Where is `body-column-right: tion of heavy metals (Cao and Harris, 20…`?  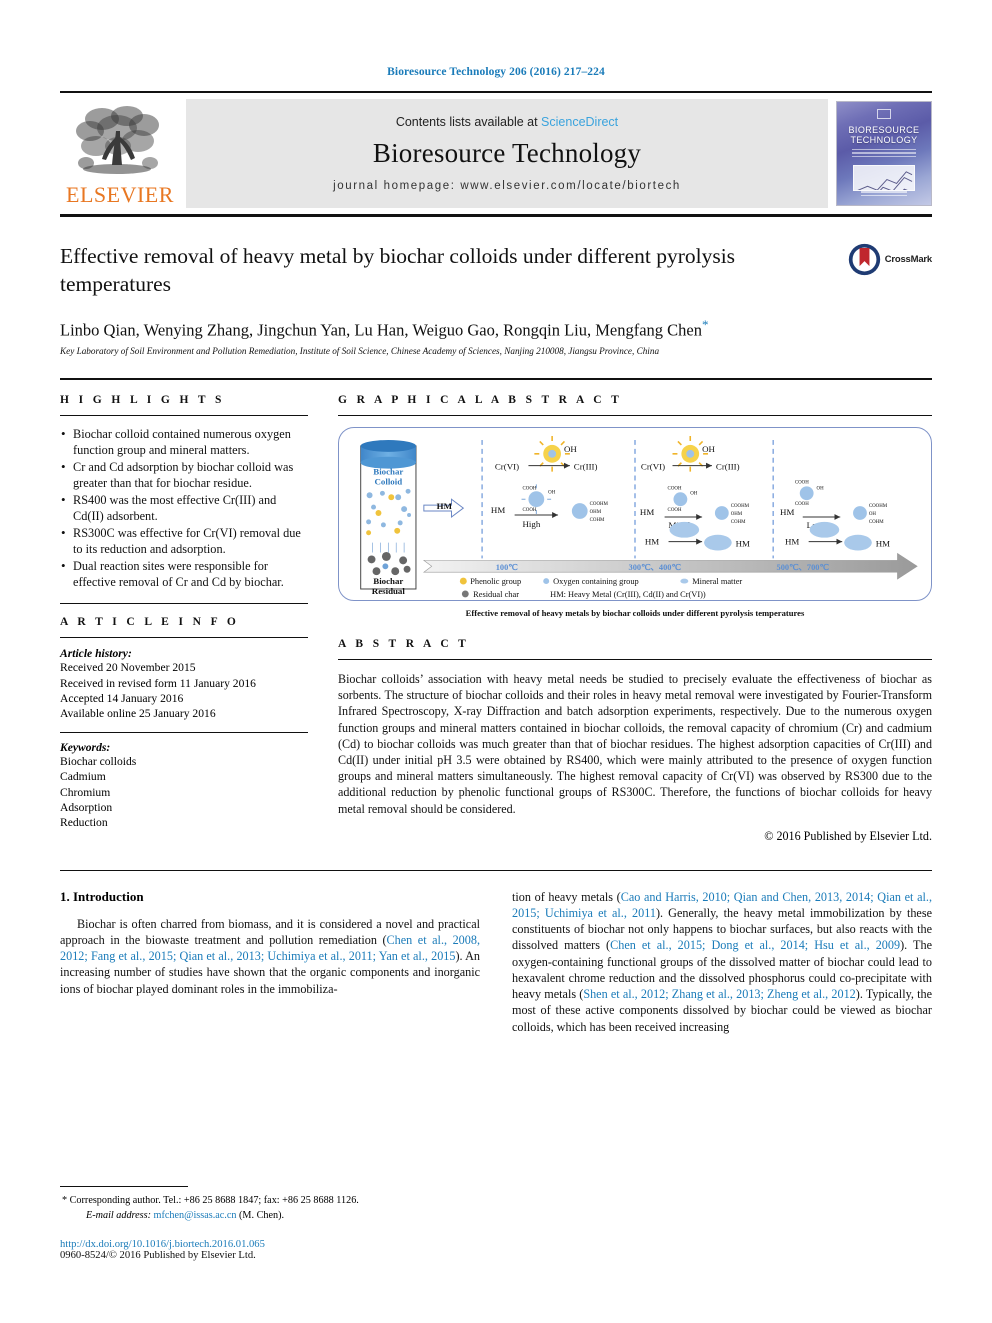
body-column-right: tion of heavy metals (Cao and Harris, 20… is located at coordinates (722, 962).